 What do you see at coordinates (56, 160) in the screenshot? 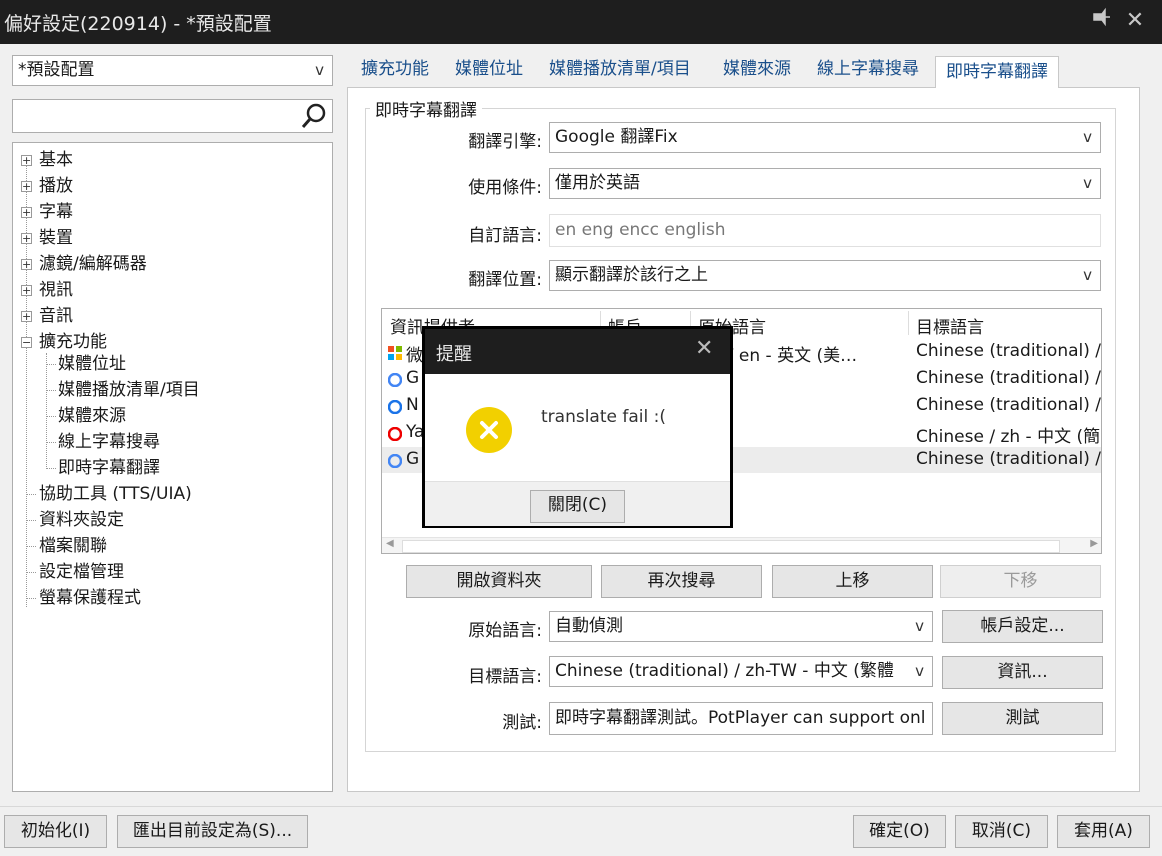
I see `tree-item: 基本` at bounding box center [56, 160].